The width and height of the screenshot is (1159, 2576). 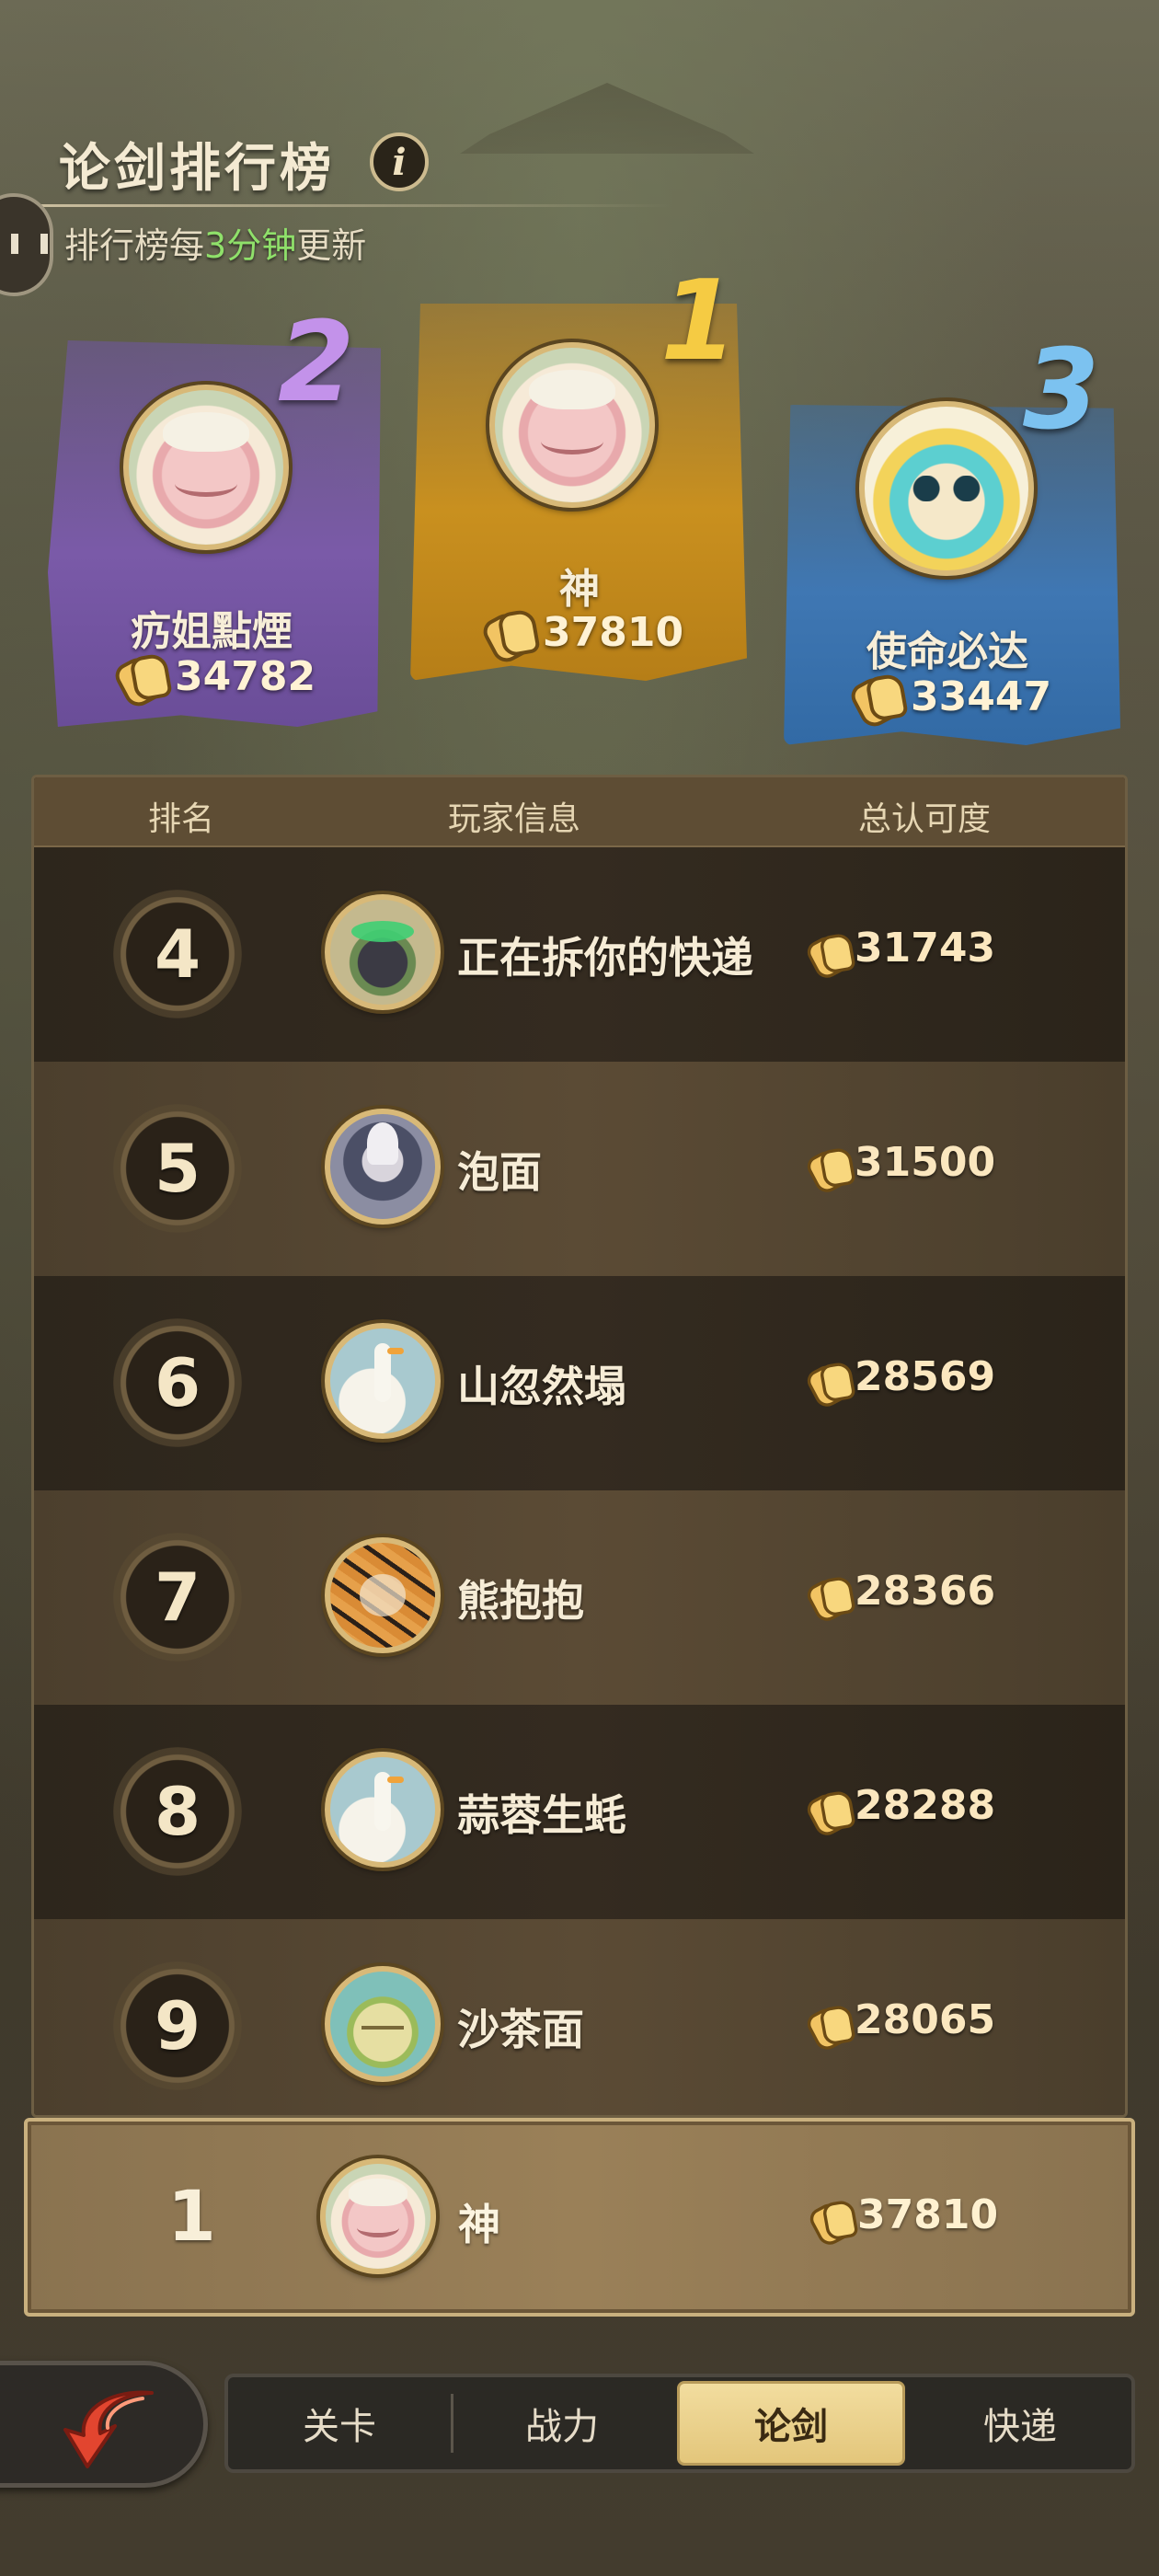 What do you see at coordinates (541, 1815) in the screenshot?
I see `player-name: 蒜蓉生蚝` at bounding box center [541, 1815].